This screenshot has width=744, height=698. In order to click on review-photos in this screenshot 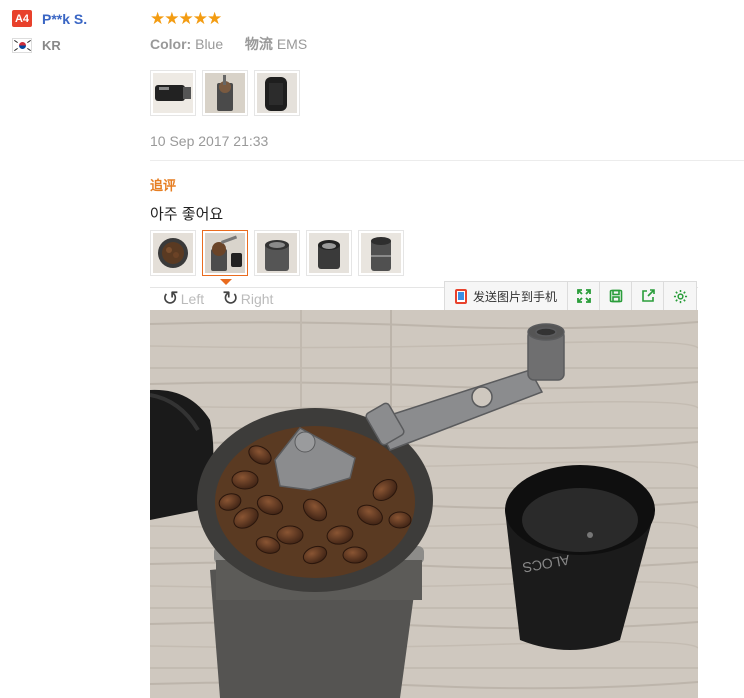, I will do `click(225, 93)`.